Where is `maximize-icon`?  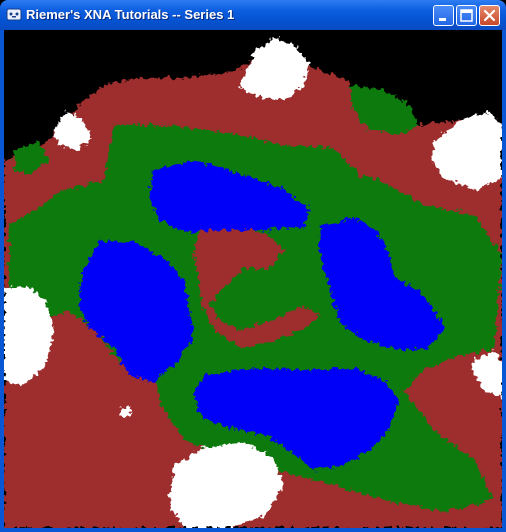
maximize-icon is located at coordinates (466, 15).